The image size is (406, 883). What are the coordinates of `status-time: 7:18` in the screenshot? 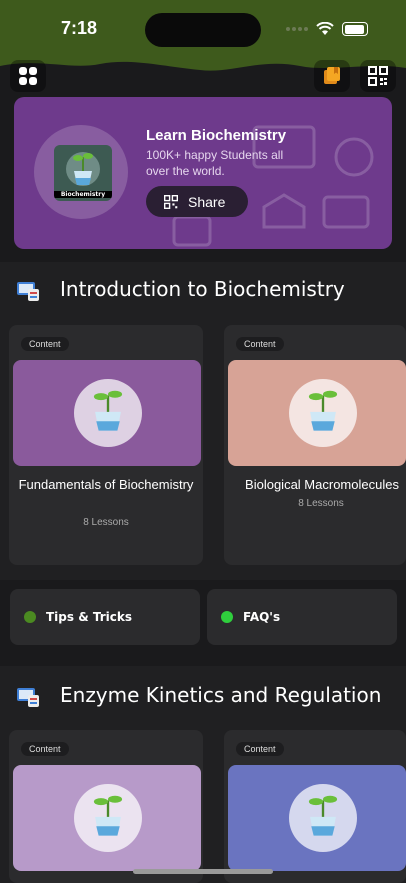 It's located at (79, 28).